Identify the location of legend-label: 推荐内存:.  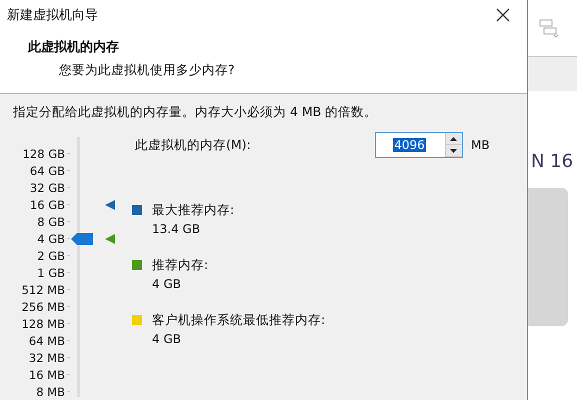
(180, 265).